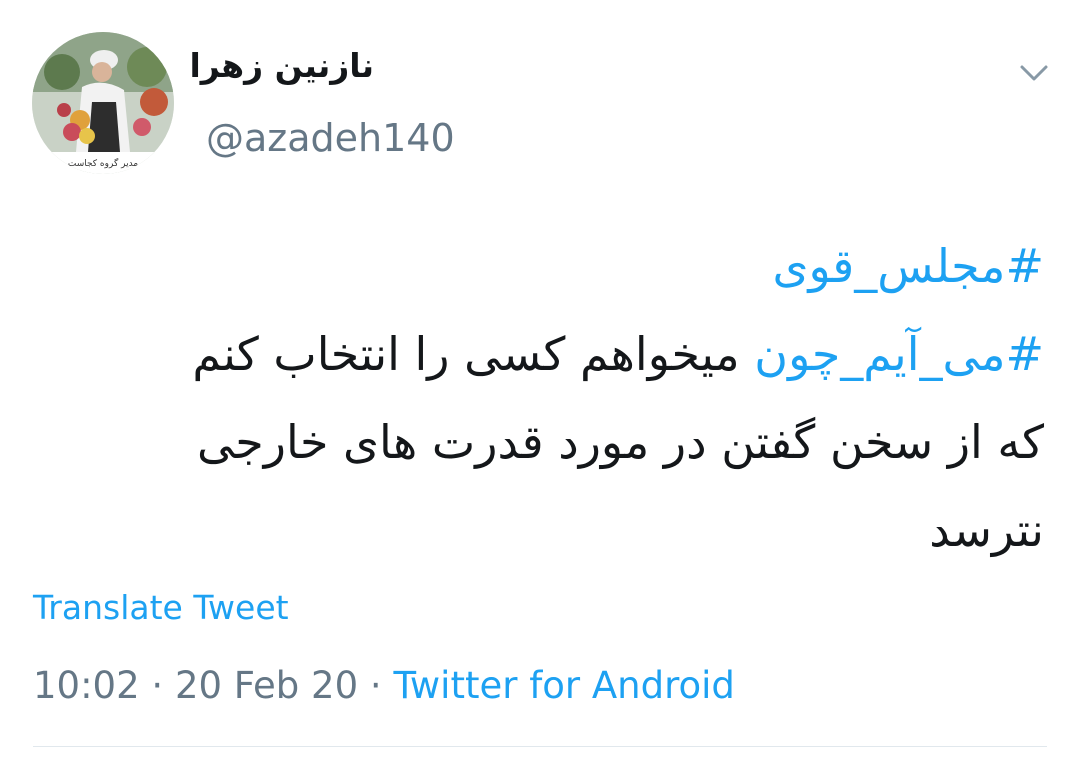 Image resolution: width=1080 pixels, height=762 pixels. What do you see at coordinates (266, 685) in the screenshot?
I see `tweet-date: 20 Feb 20` at bounding box center [266, 685].